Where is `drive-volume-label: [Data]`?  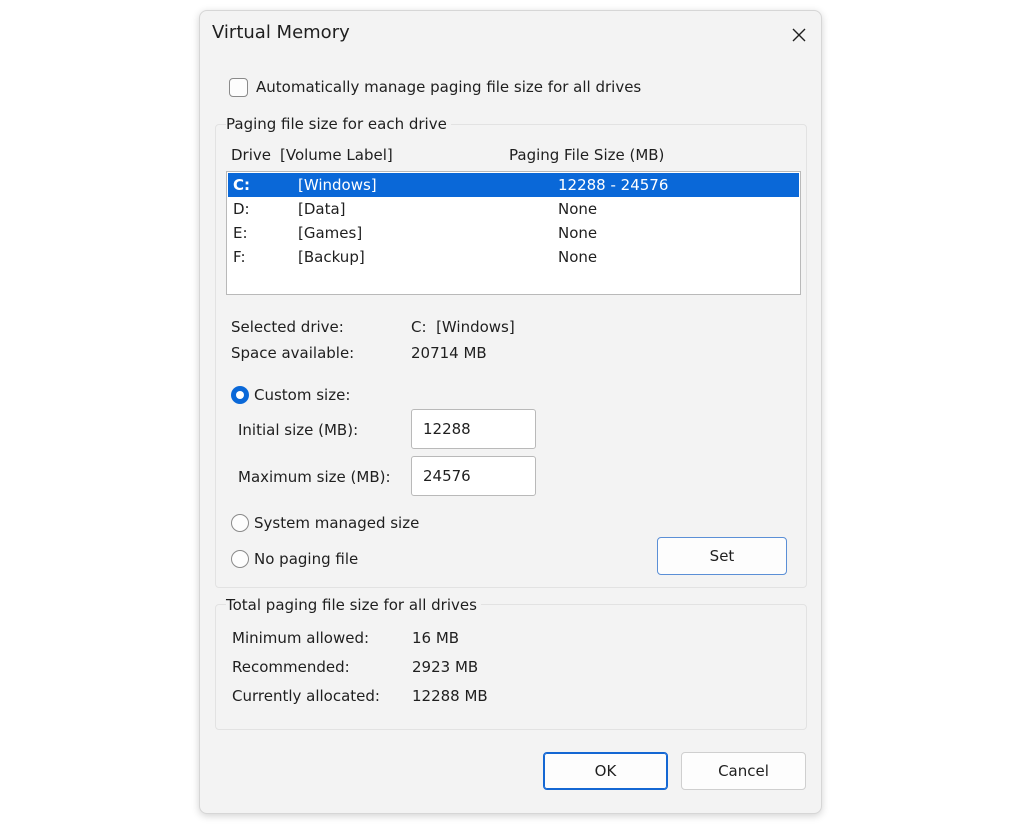
drive-volume-label: [Data] is located at coordinates (322, 209).